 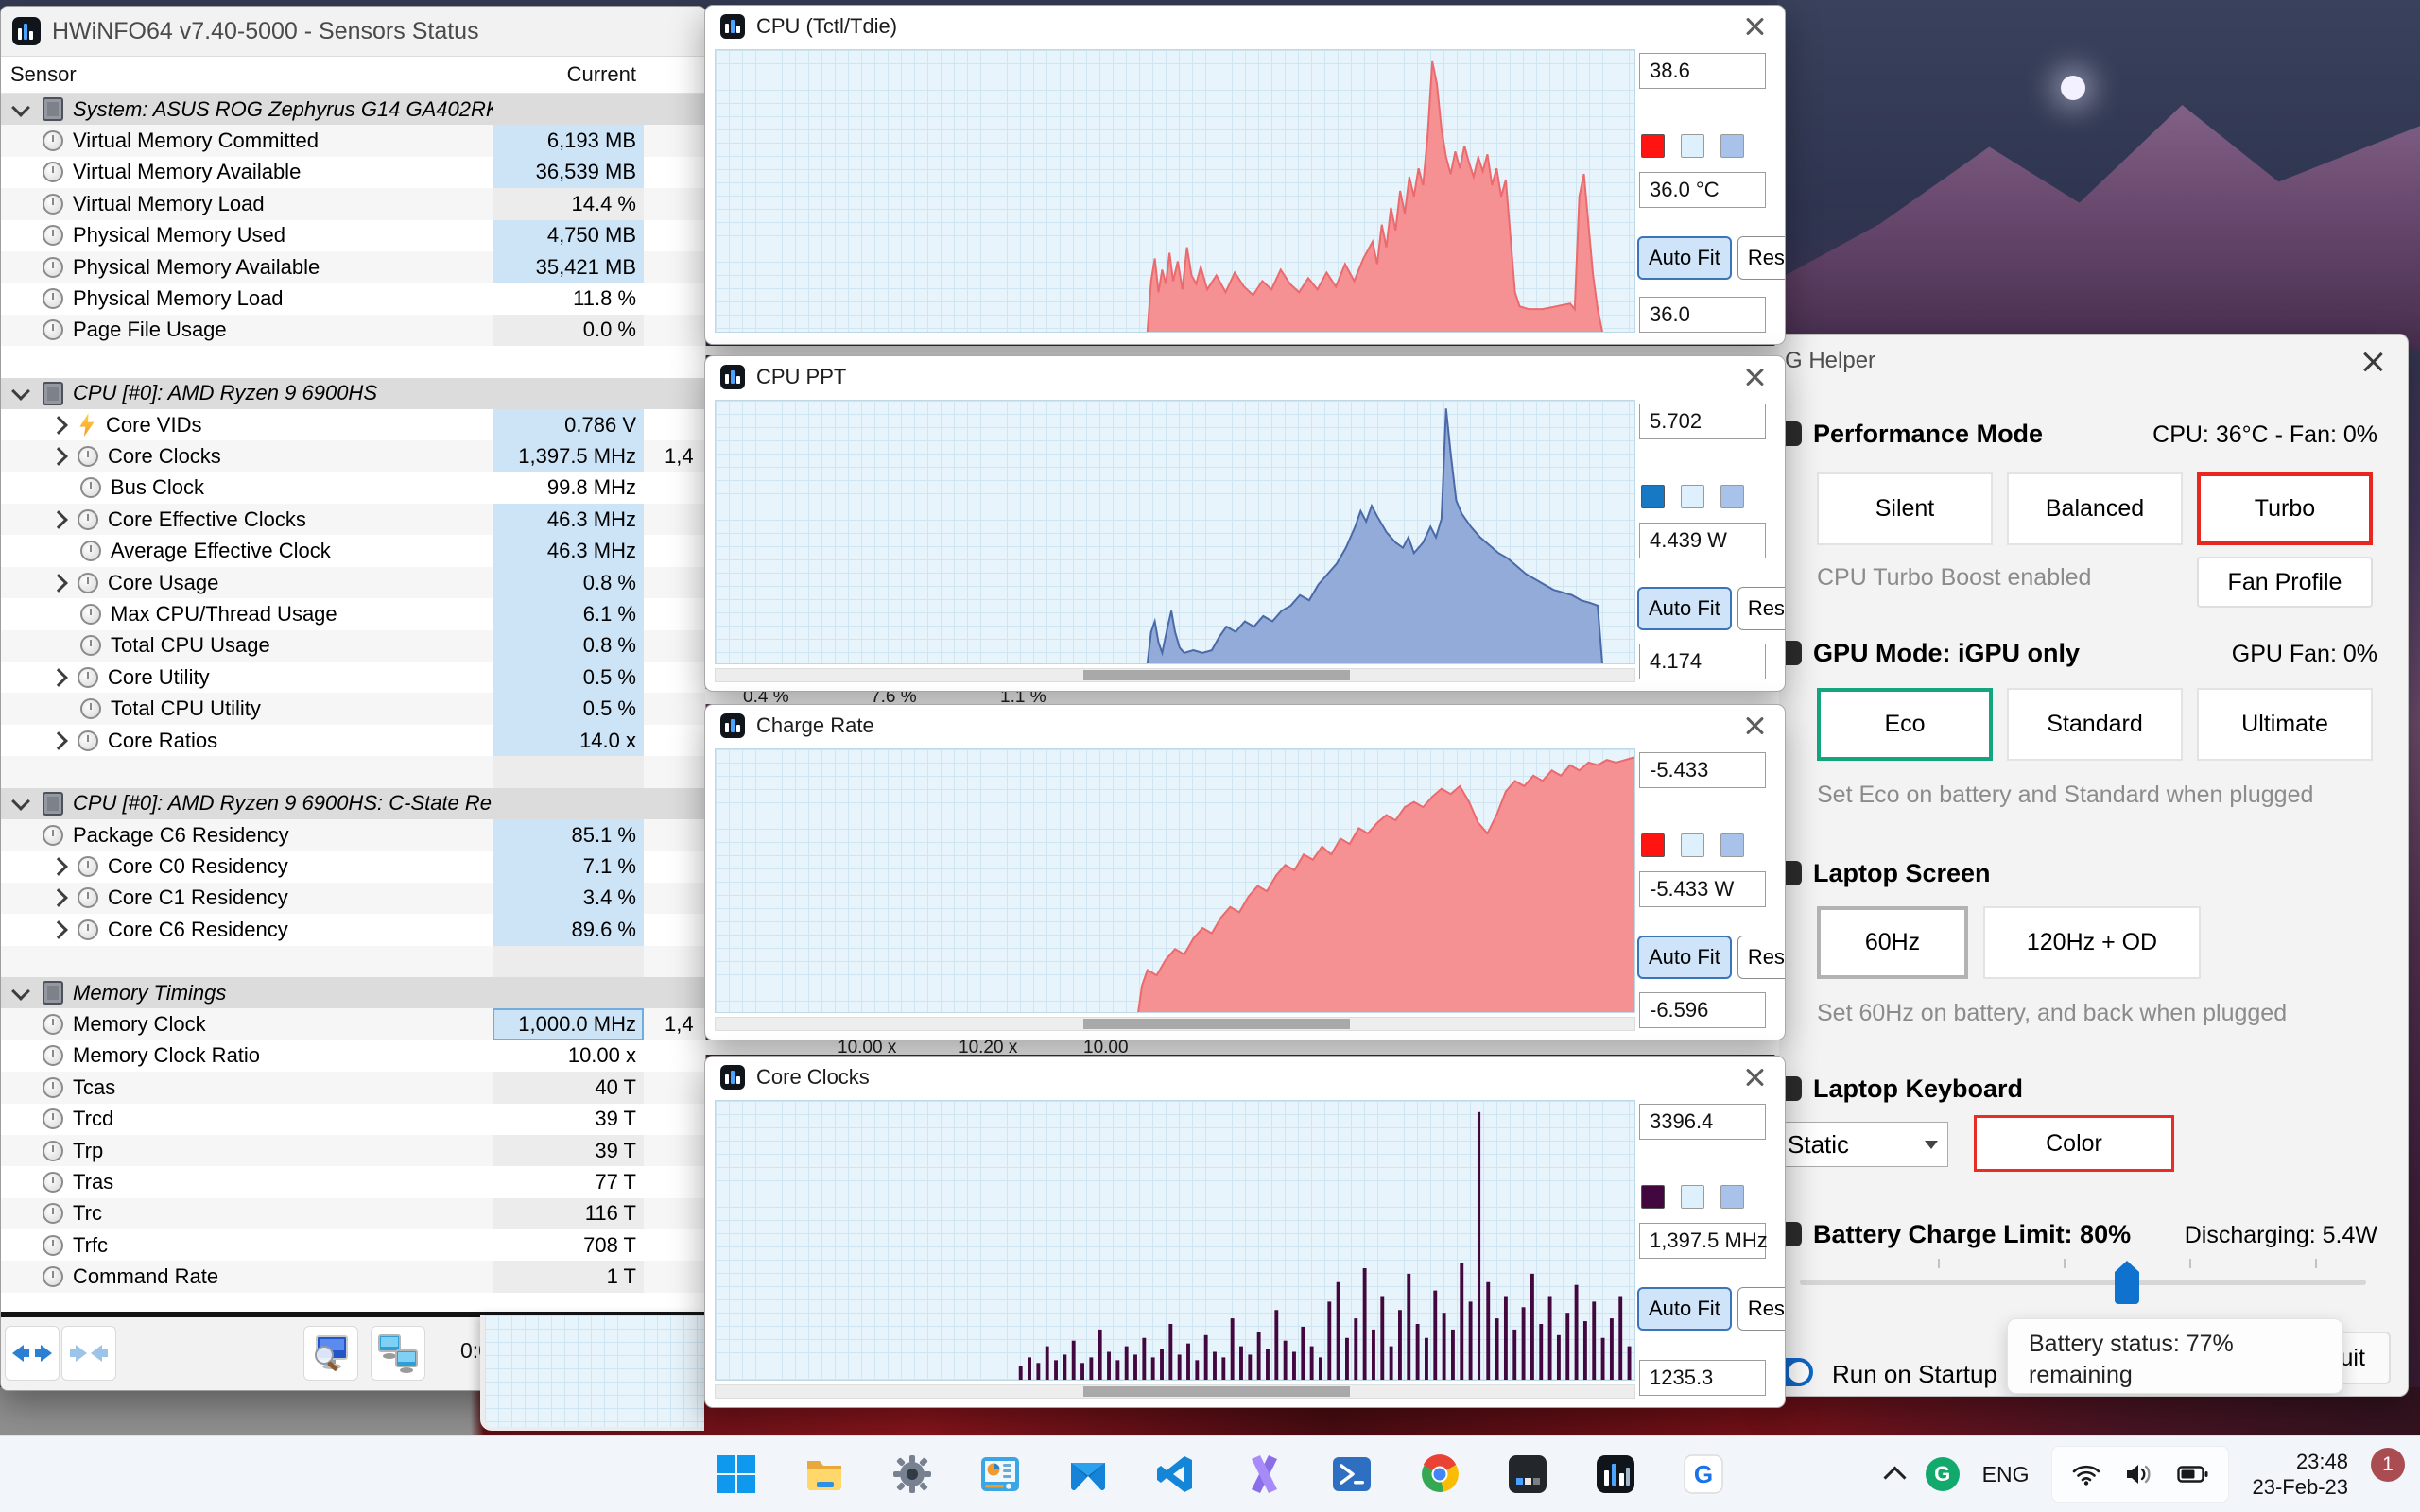 I want to click on taskbar-darkapp-icon, so click(x=1527, y=1474).